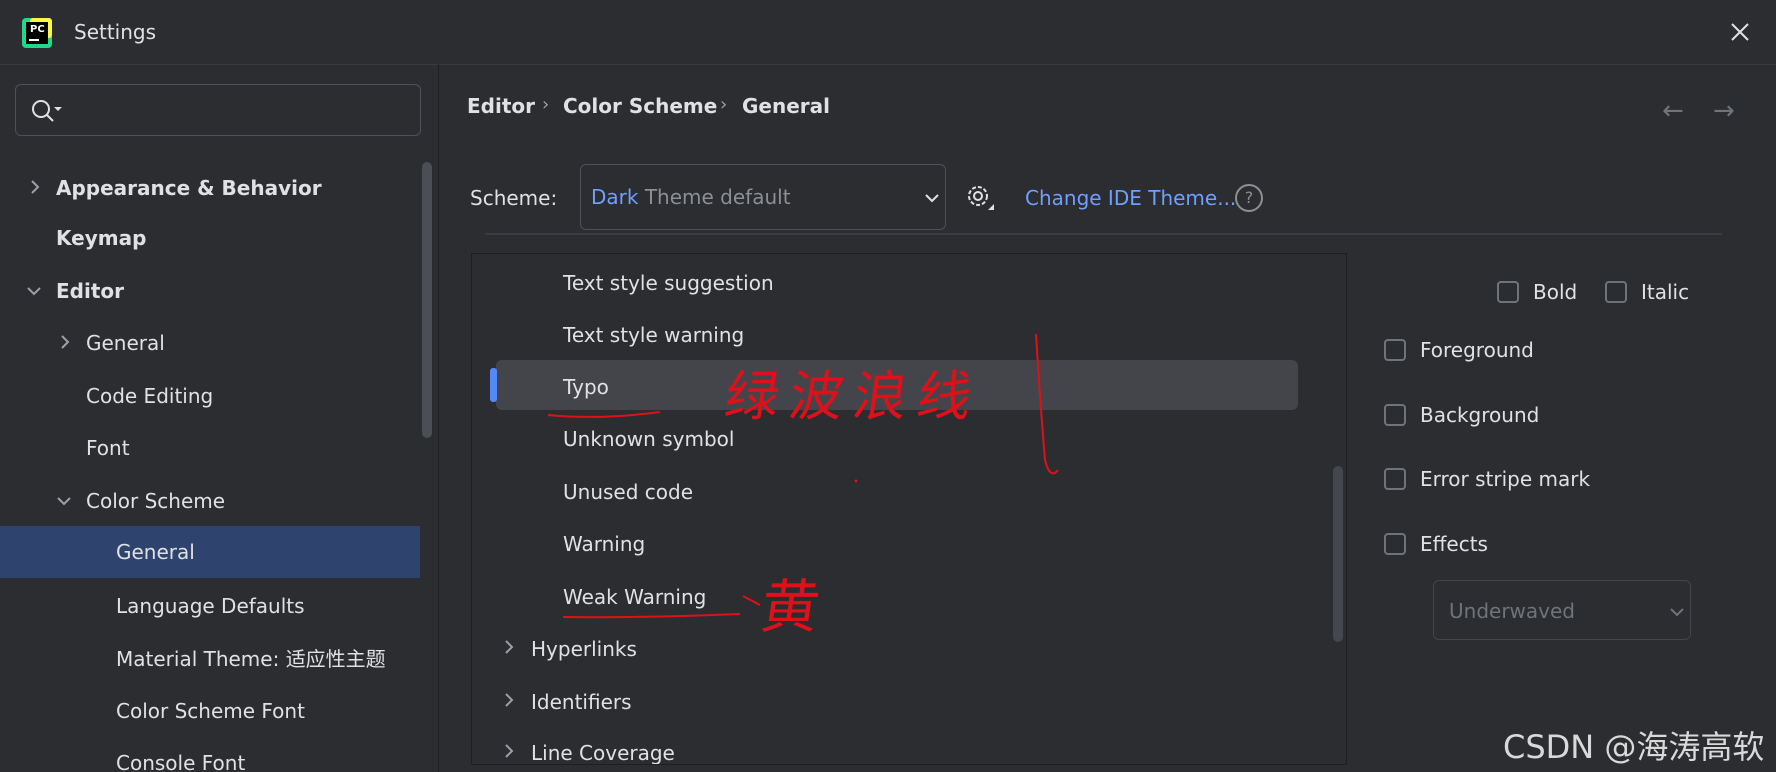 Image resolution: width=1776 pixels, height=772 pixels. What do you see at coordinates (714, 197) in the screenshot?
I see `scheme-value-rest: Theme default` at bounding box center [714, 197].